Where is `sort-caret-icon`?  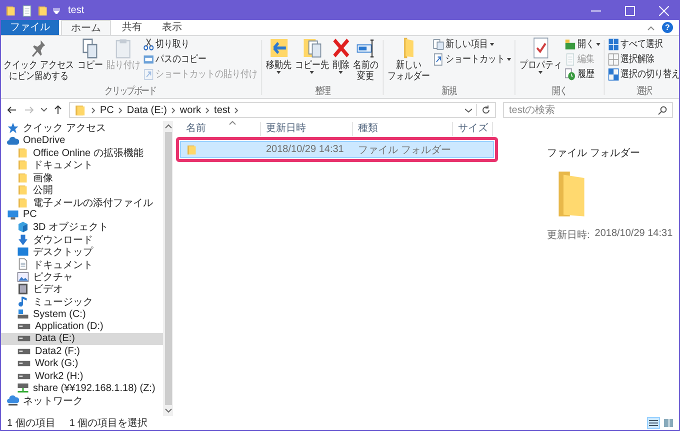 sort-caret-icon is located at coordinates (232, 123).